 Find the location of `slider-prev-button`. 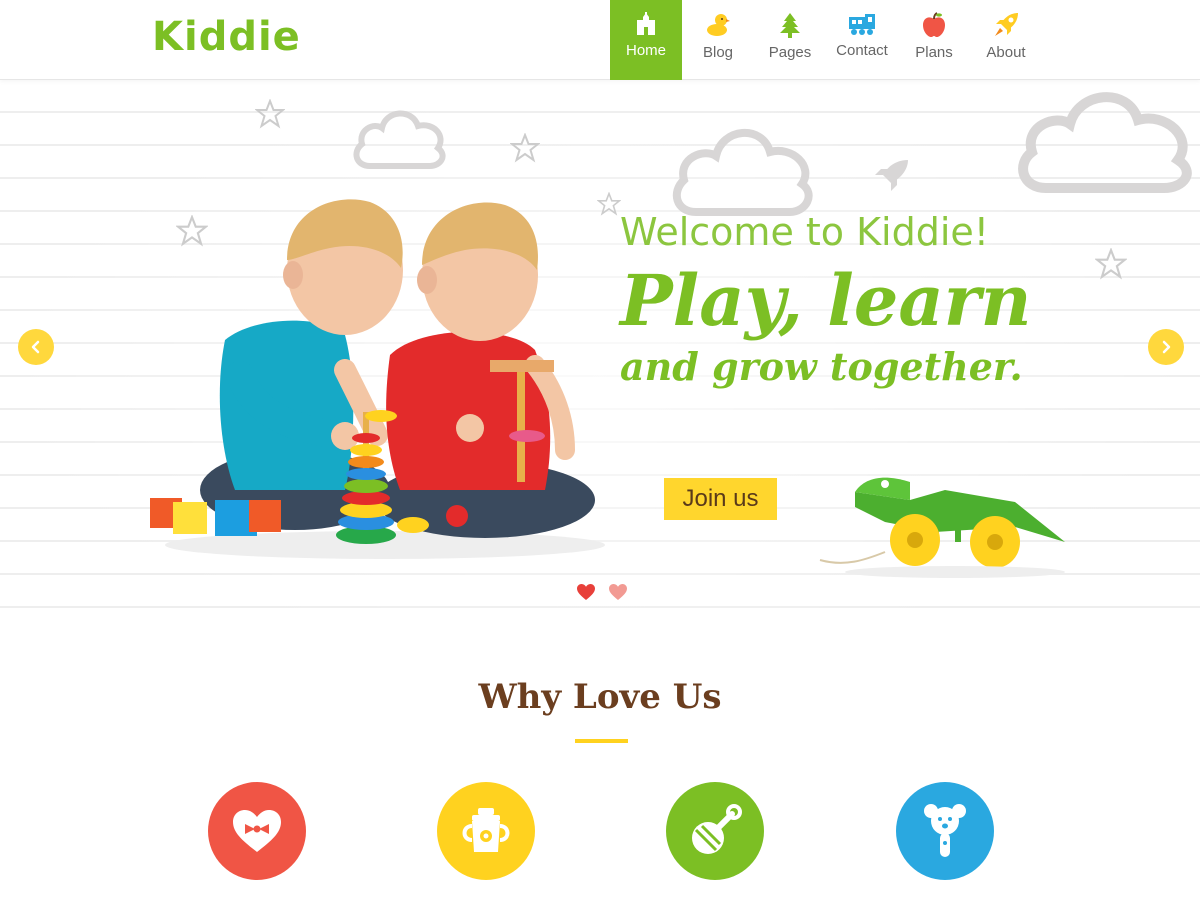

slider-prev-button is located at coordinates (36, 347).